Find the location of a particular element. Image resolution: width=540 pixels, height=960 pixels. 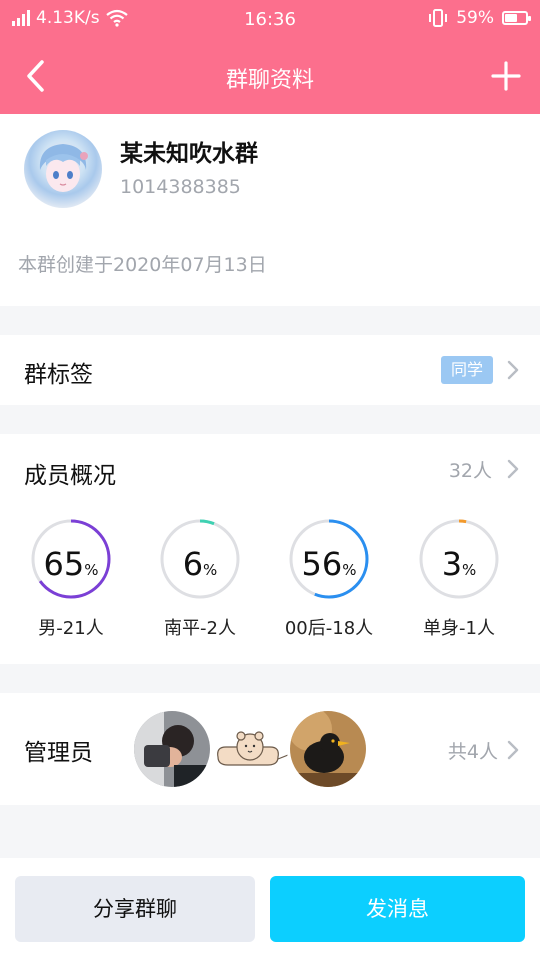

stat-label: 00后-18人 is located at coordinates (329, 628).